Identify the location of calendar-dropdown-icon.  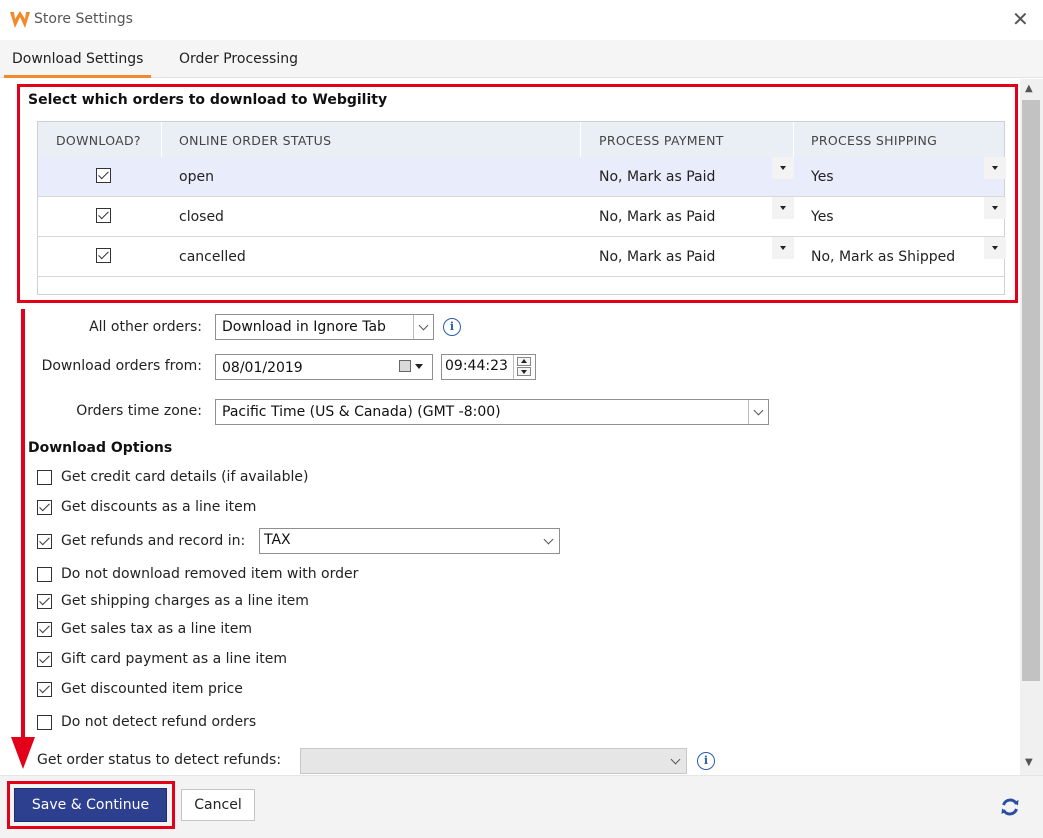
(419, 366).